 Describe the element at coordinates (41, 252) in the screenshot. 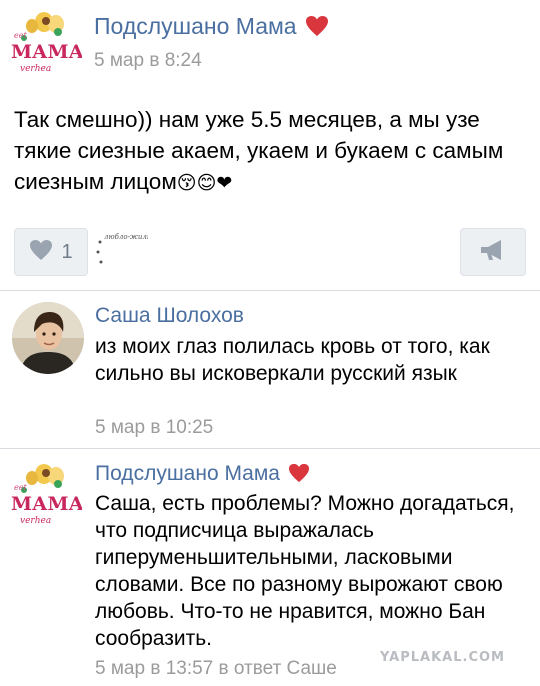

I see `heart-icon` at that location.